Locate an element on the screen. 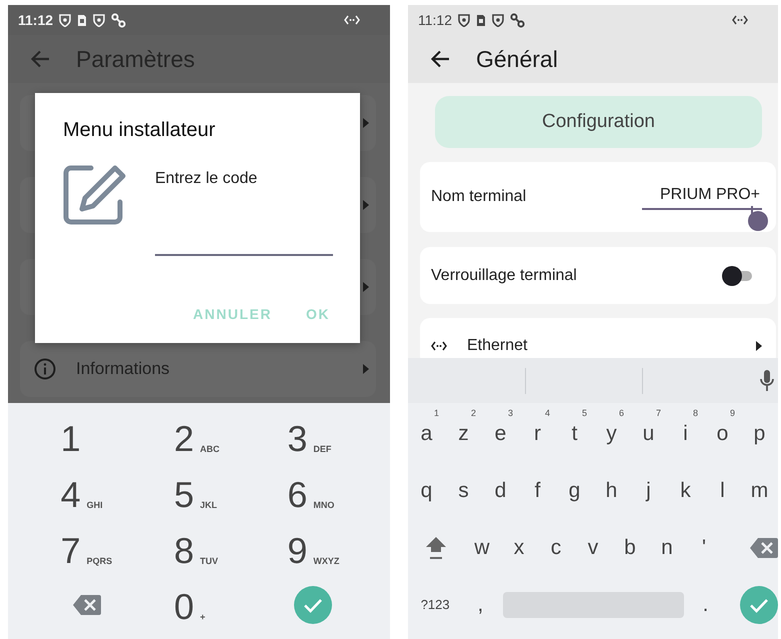  keyboard-key: q is located at coordinates (426, 490).